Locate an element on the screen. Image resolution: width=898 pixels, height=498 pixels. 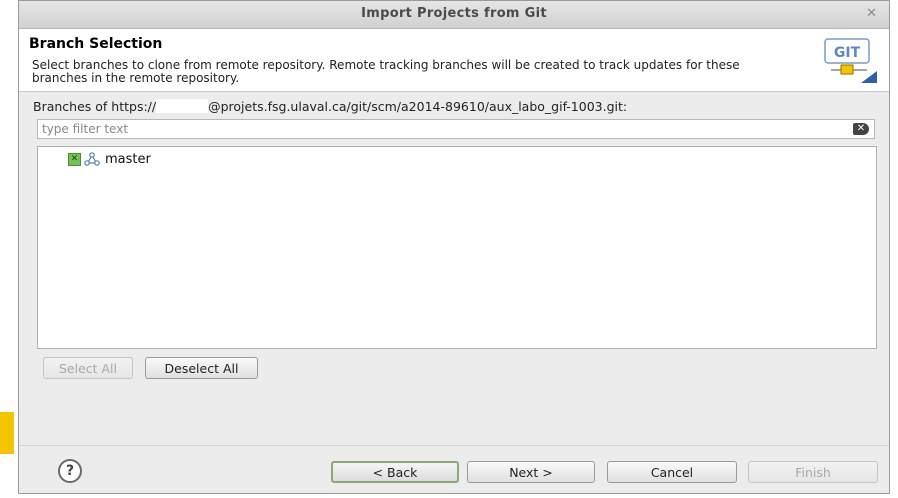
finish-button: Finish is located at coordinates (813, 472).